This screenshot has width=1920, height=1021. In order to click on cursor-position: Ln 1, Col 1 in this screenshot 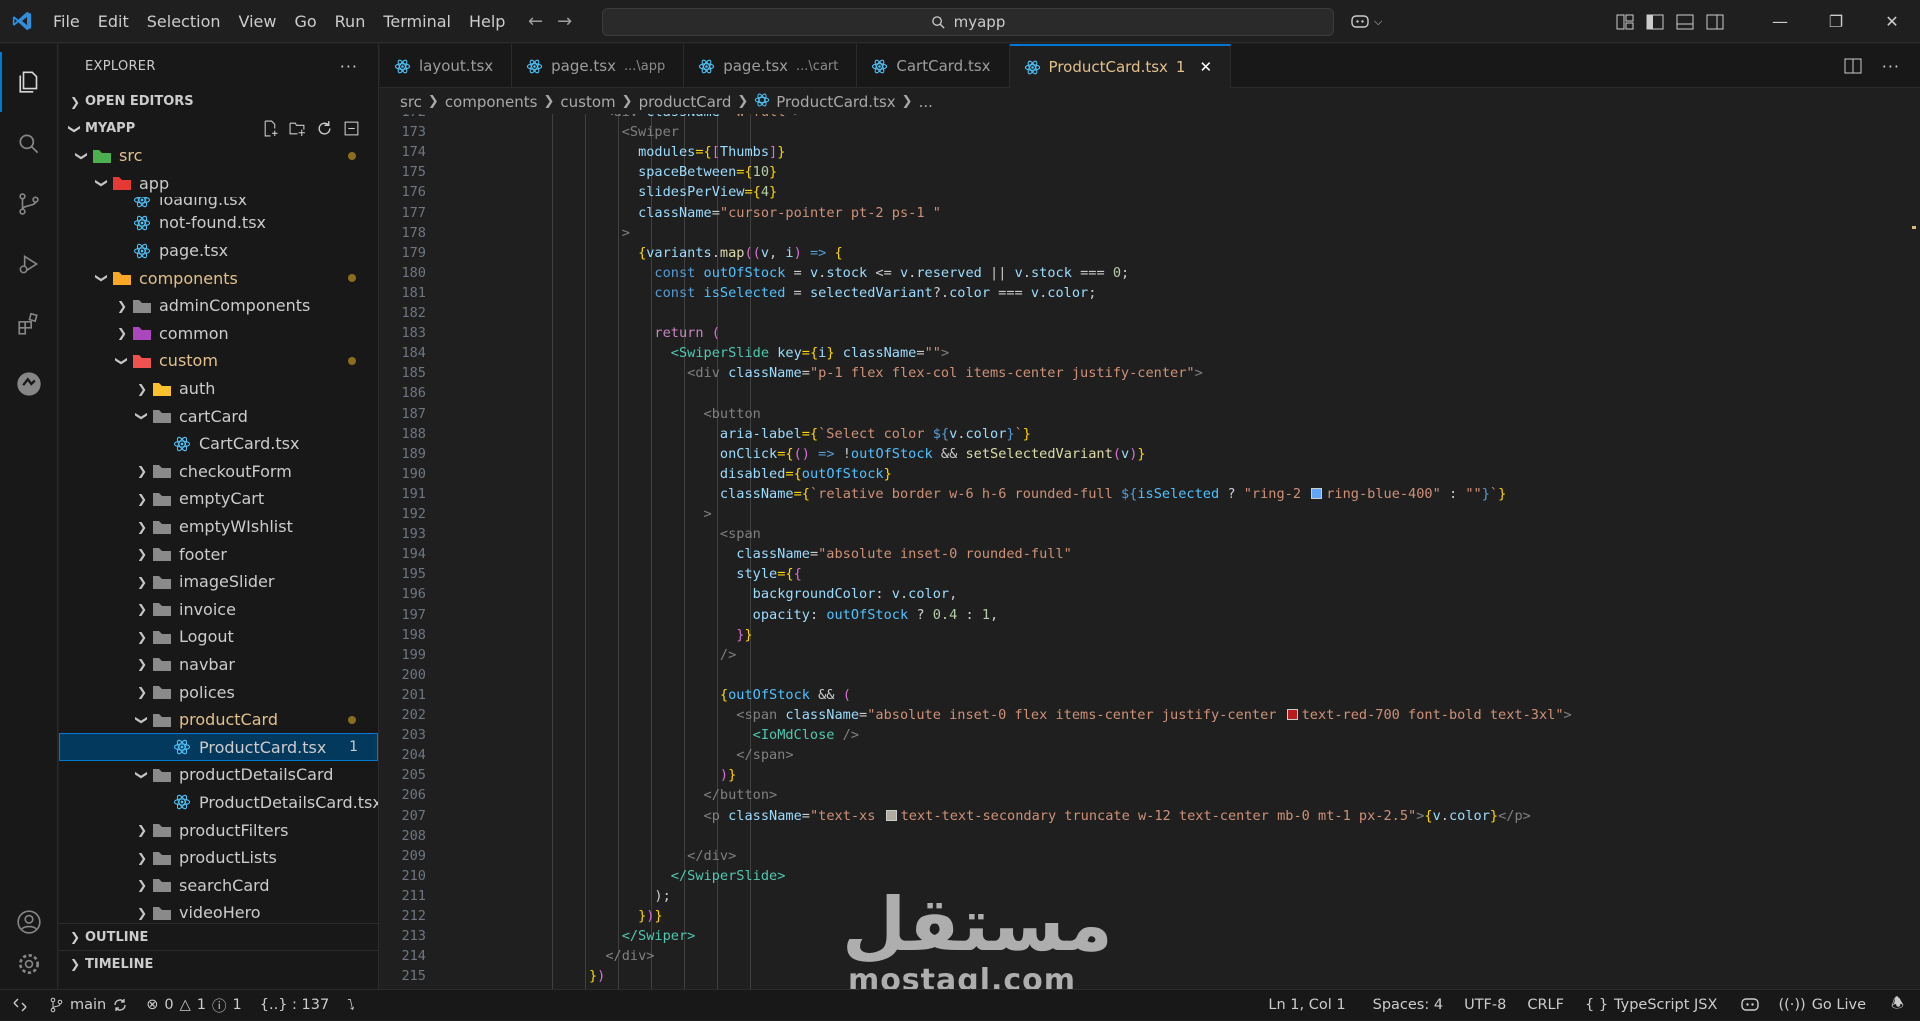, I will do `click(1306, 1005)`.